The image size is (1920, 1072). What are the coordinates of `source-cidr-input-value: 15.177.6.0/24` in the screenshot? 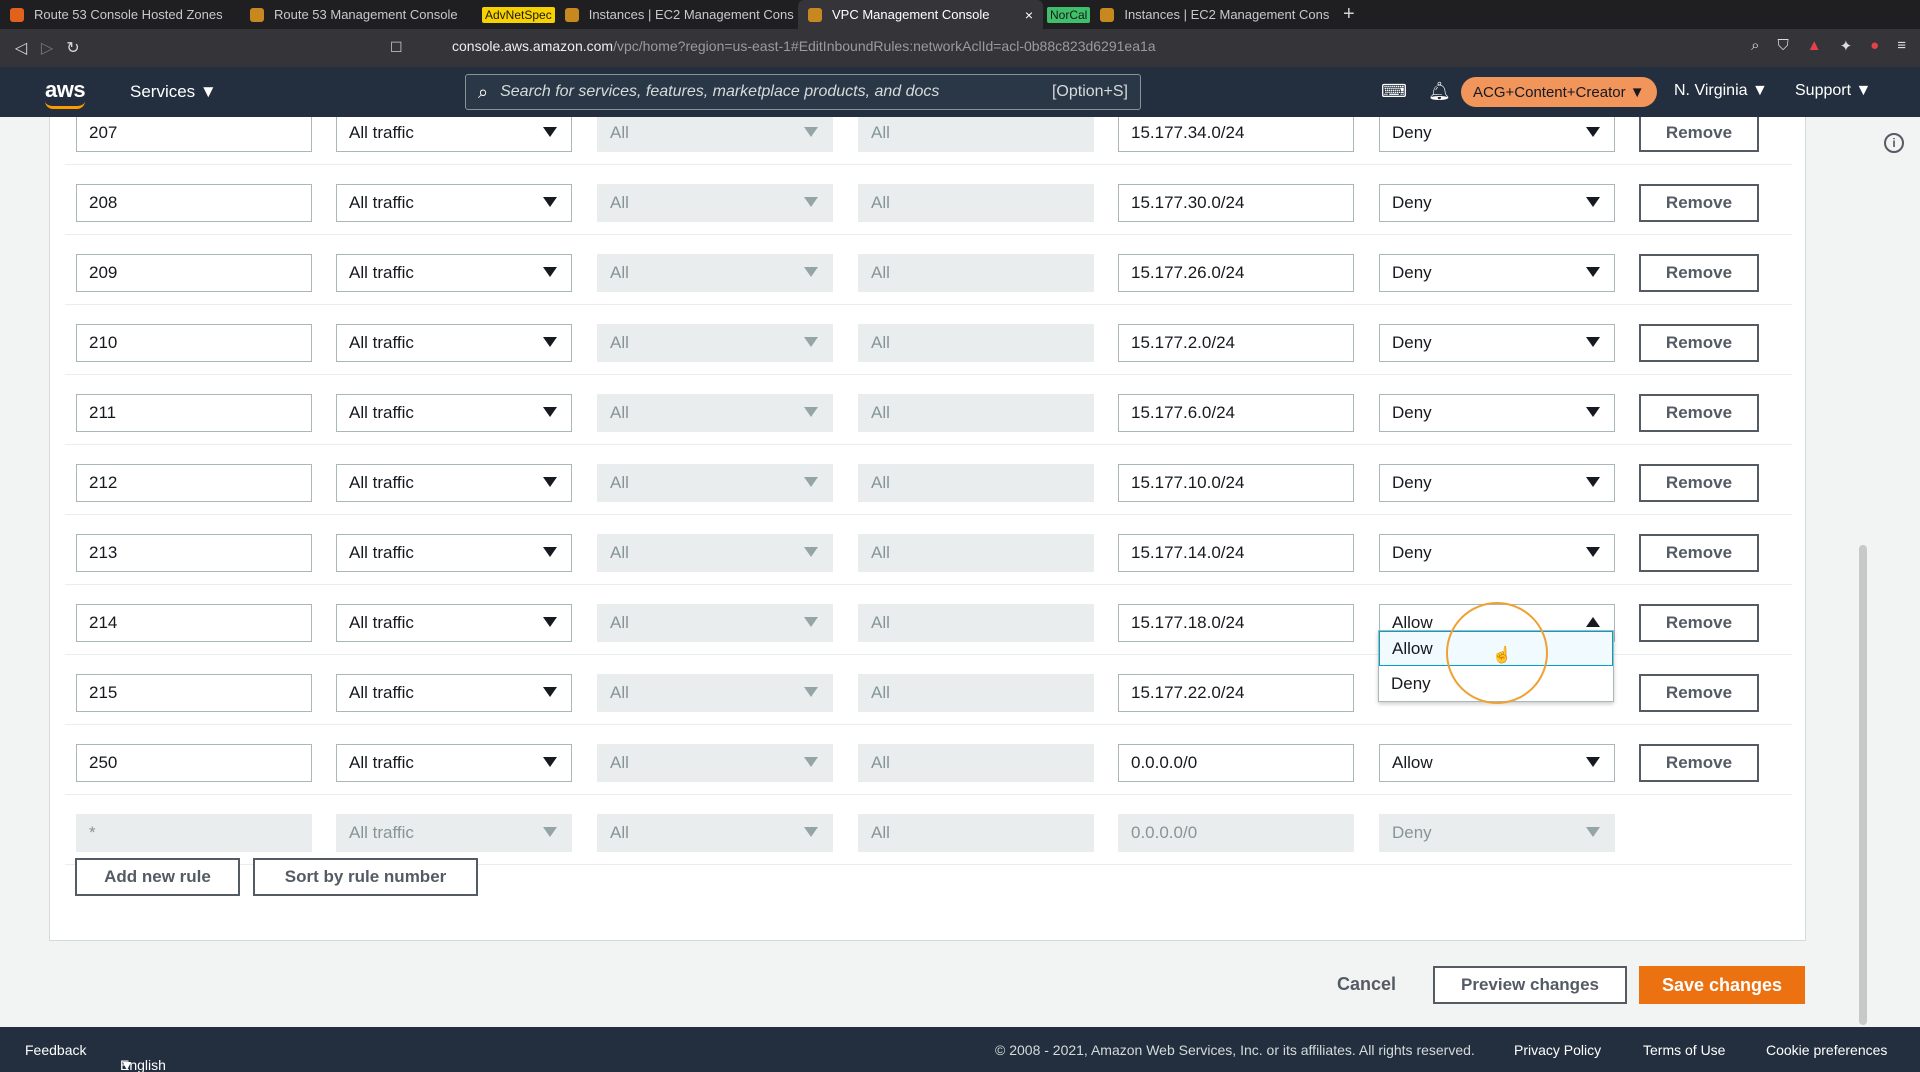 It's located at (1183, 412).